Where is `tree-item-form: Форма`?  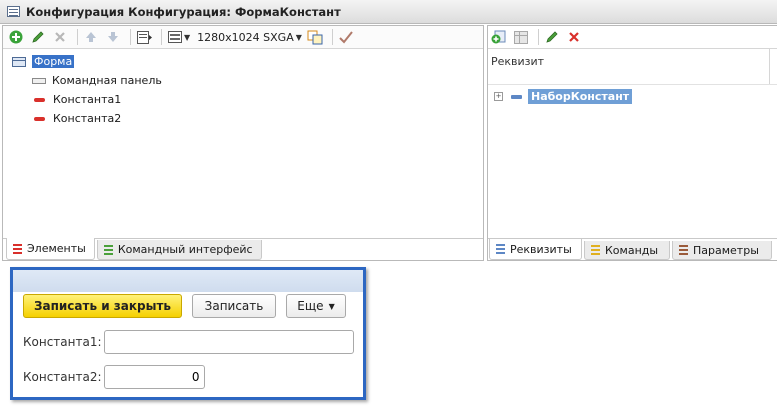 tree-item-form: Форма is located at coordinates (243, 61).